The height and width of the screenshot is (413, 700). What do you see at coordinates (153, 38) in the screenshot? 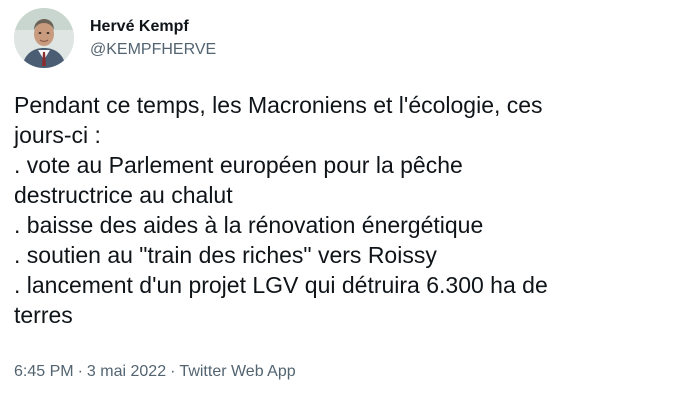
I see `author-names: Hervé Kempf @KEMPFHERVE` at bounding box center [153, 38].